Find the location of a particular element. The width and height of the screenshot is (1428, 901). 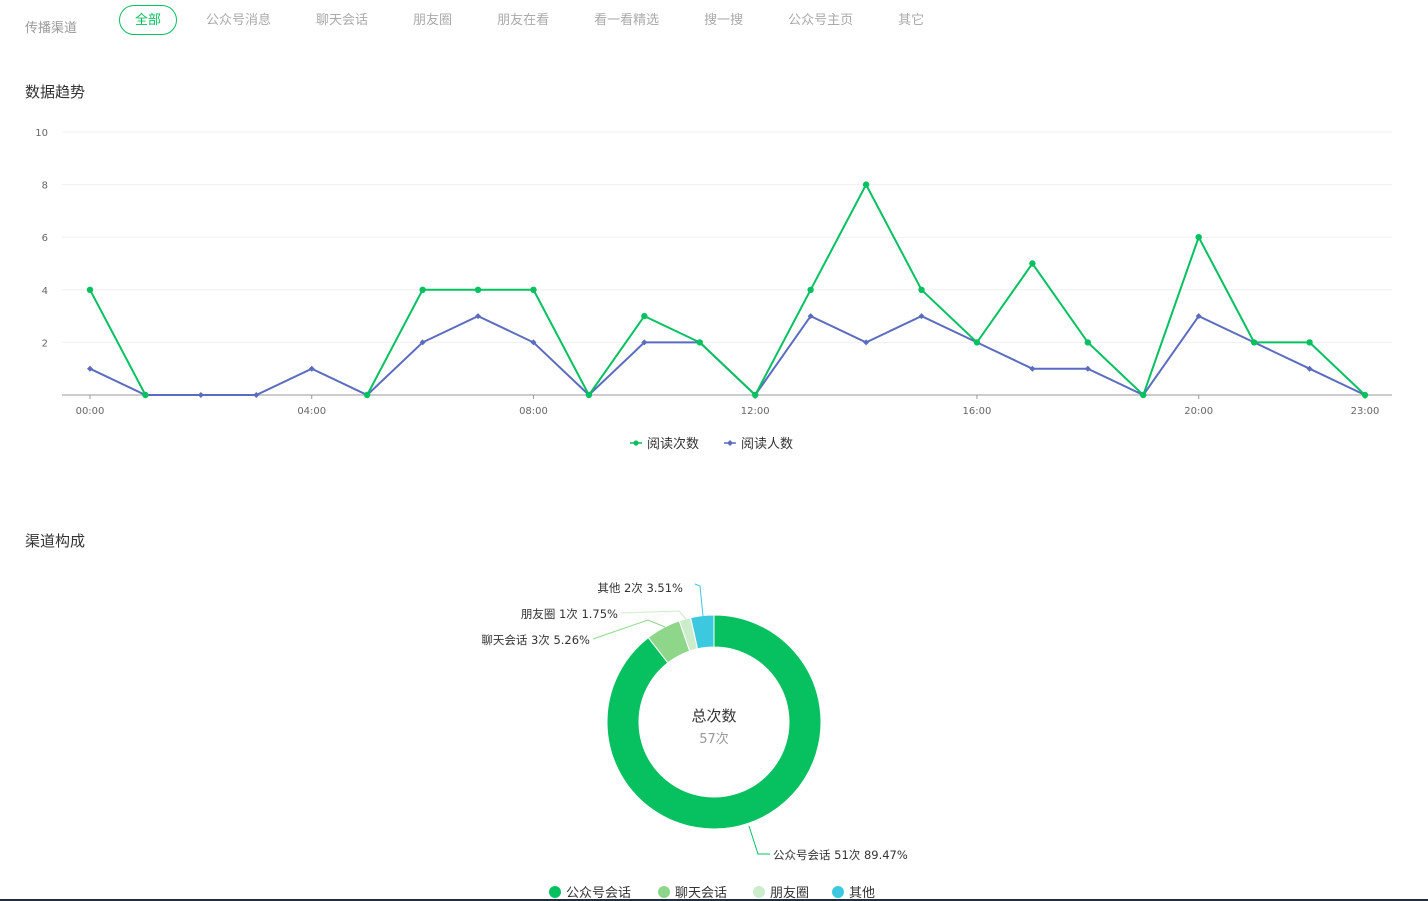

donut-legend-label-1: 聊天会话 is located at coordinates (701, 893).